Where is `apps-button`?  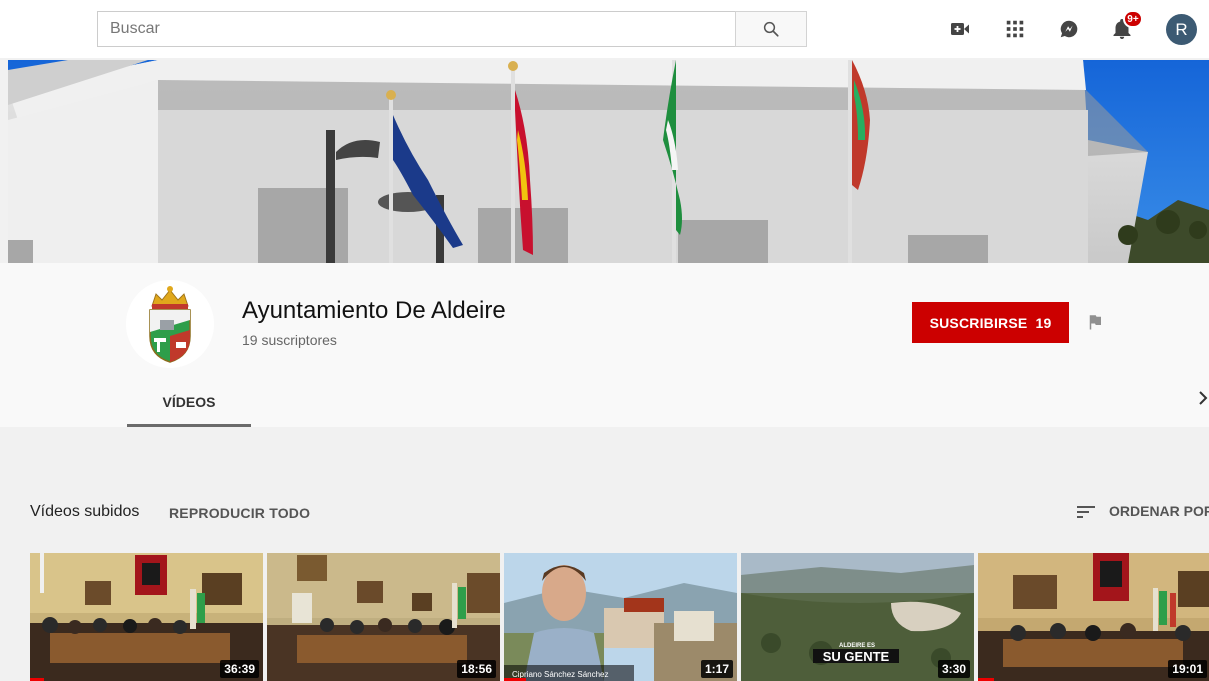
apps-button is located at coordinates (1015, 29).